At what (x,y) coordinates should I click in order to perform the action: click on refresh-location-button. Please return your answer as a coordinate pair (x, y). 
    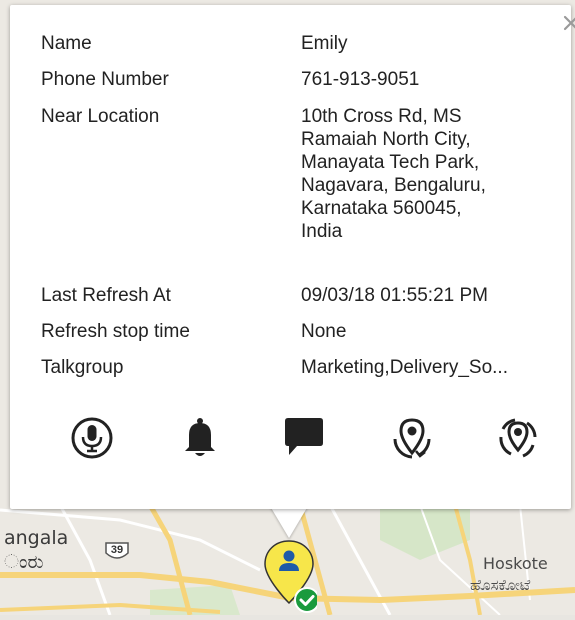
    Looking at the image, I should click on (518, 438).